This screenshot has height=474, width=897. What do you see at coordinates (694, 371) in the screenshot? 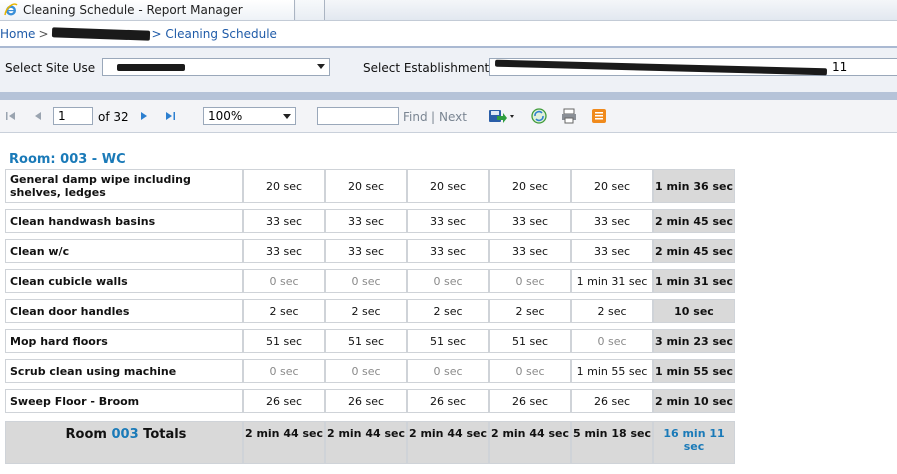
I see `row-total-cell: 1 min 55 sec` at bounding box center [694, 371].